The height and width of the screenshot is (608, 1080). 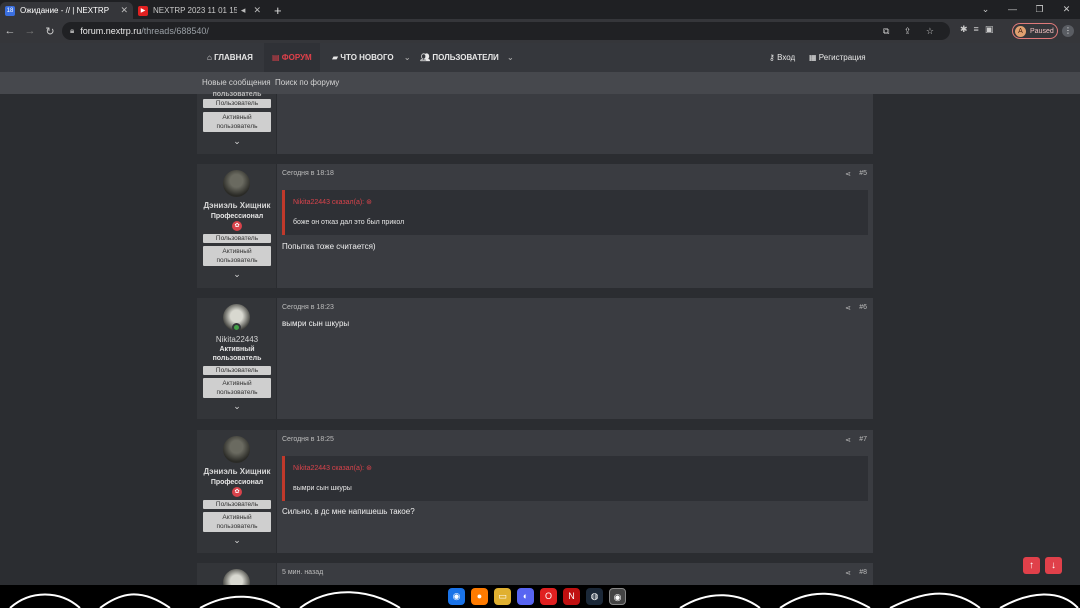 What do you see at coordinates (308, 307) in the screenshot?
I see `post-date: Сегодня в 18:23` at bounding box center [308, 307].